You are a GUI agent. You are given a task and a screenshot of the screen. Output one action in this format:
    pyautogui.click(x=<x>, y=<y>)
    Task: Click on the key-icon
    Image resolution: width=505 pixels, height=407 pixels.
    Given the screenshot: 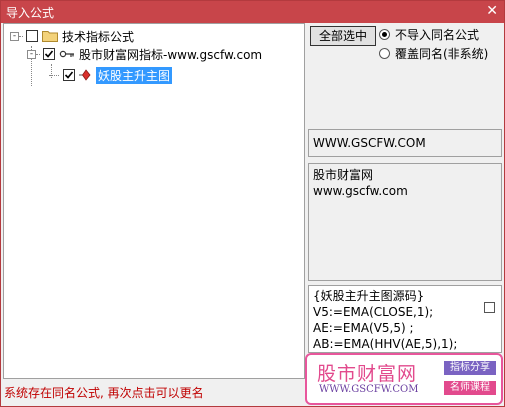 What is the action you would take?
    pyautogui.click(x=67, y=54)
    